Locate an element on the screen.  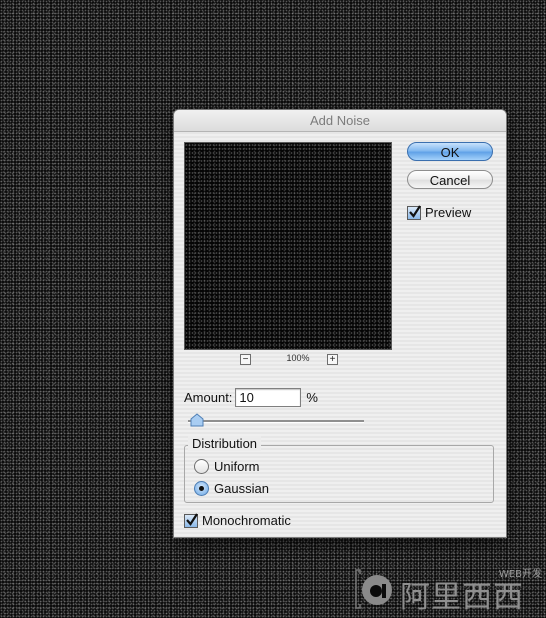
watermark: WEB开发 阿里西西 is located at coordinates (448, 589).